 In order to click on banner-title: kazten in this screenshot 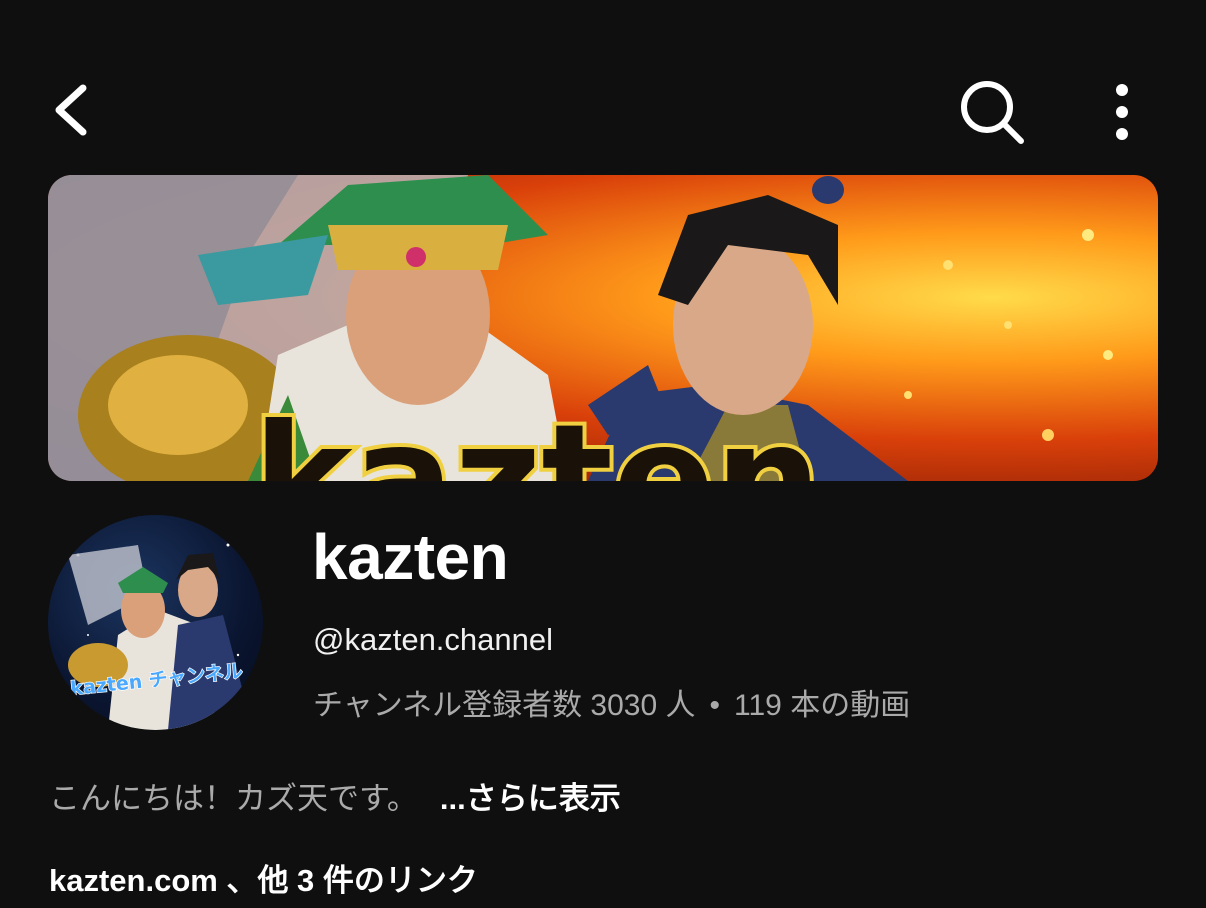, I will do `click(563, 431)`.